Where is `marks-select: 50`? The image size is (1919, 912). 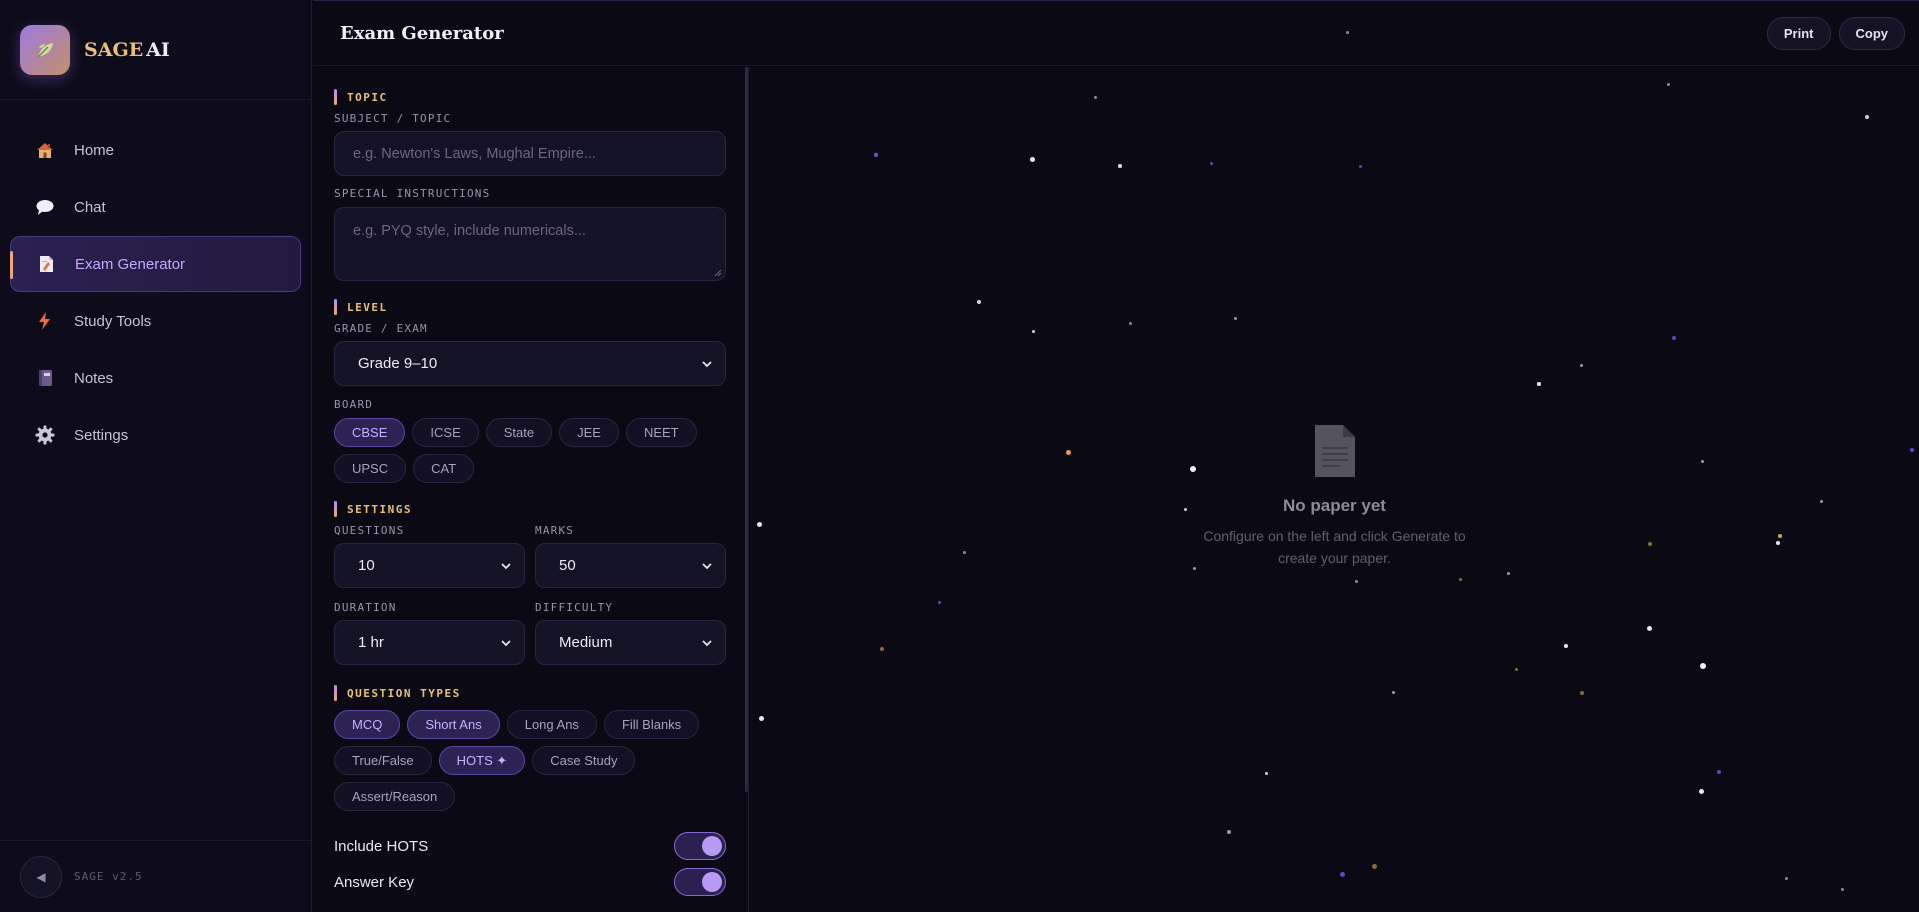
marks-select: 50 is located at coordinates (630, 565).